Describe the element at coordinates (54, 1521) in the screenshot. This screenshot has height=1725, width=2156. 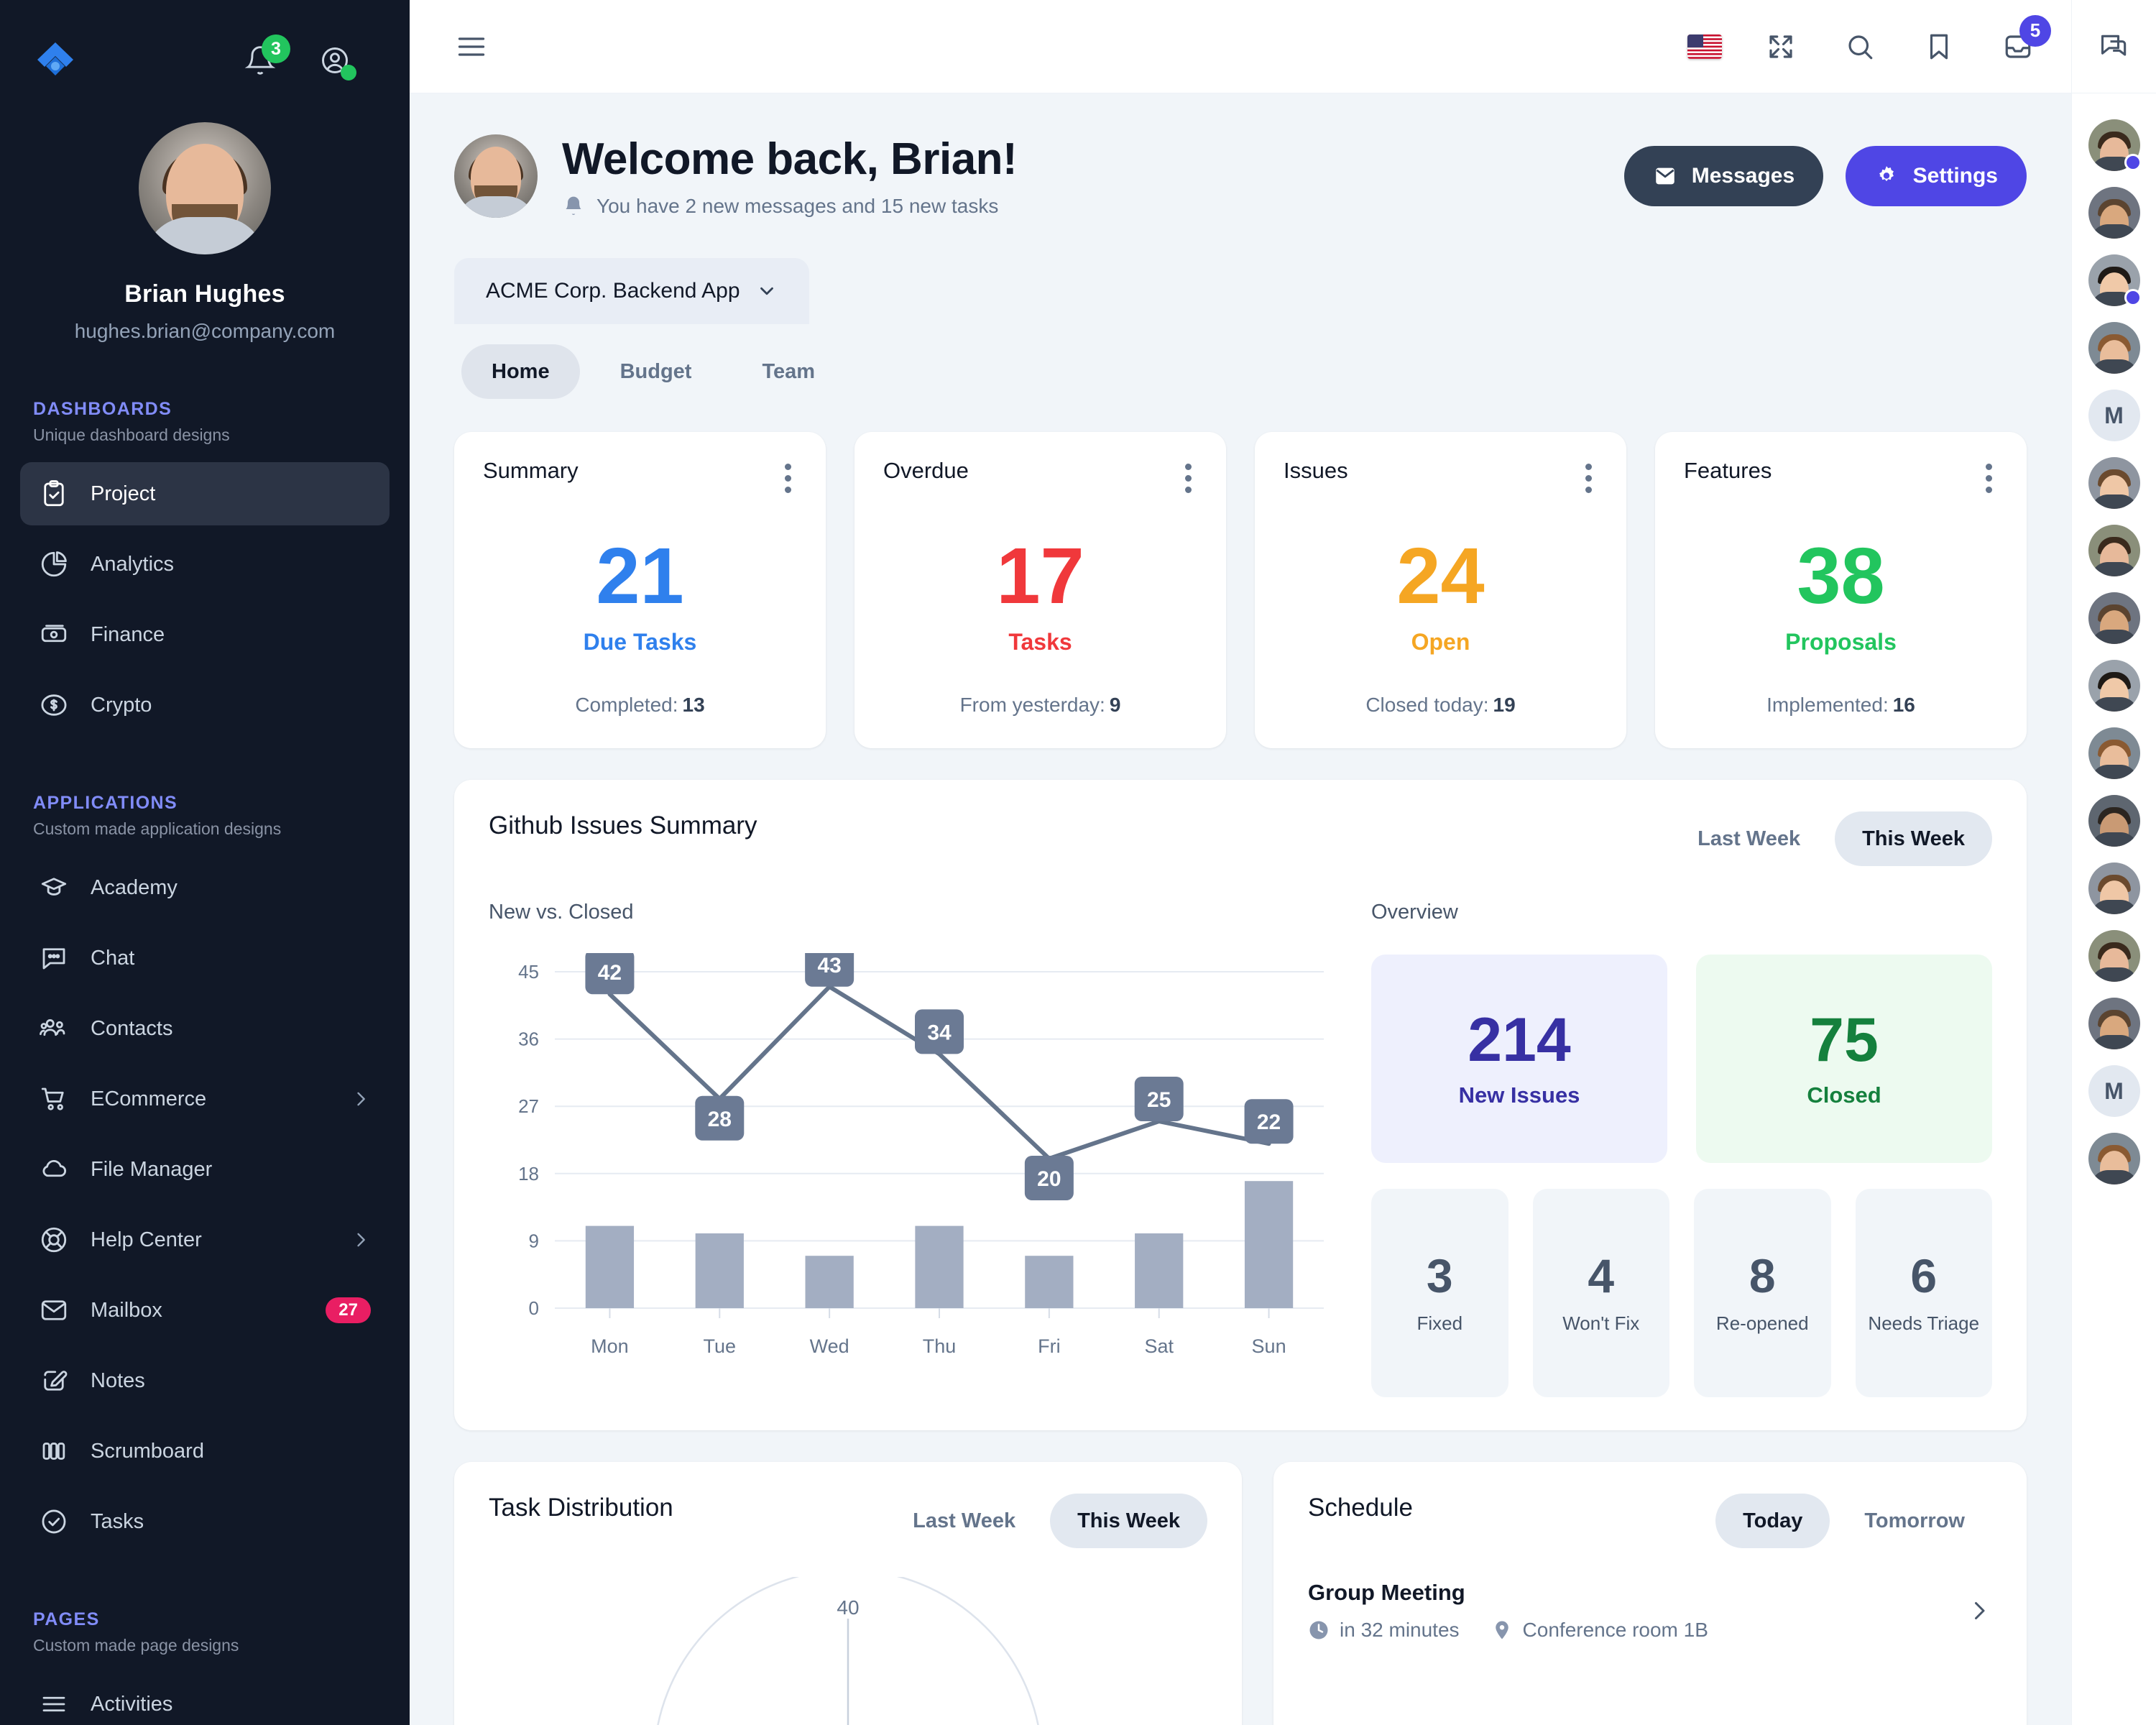
I see `check-circle-icon` at that location.